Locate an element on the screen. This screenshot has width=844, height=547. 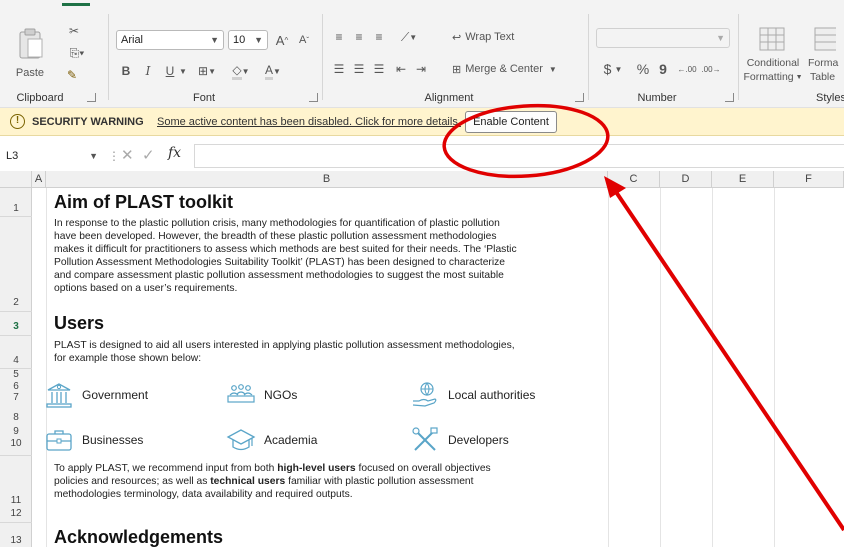
percent-button: % is located at coordinates (643, 69).